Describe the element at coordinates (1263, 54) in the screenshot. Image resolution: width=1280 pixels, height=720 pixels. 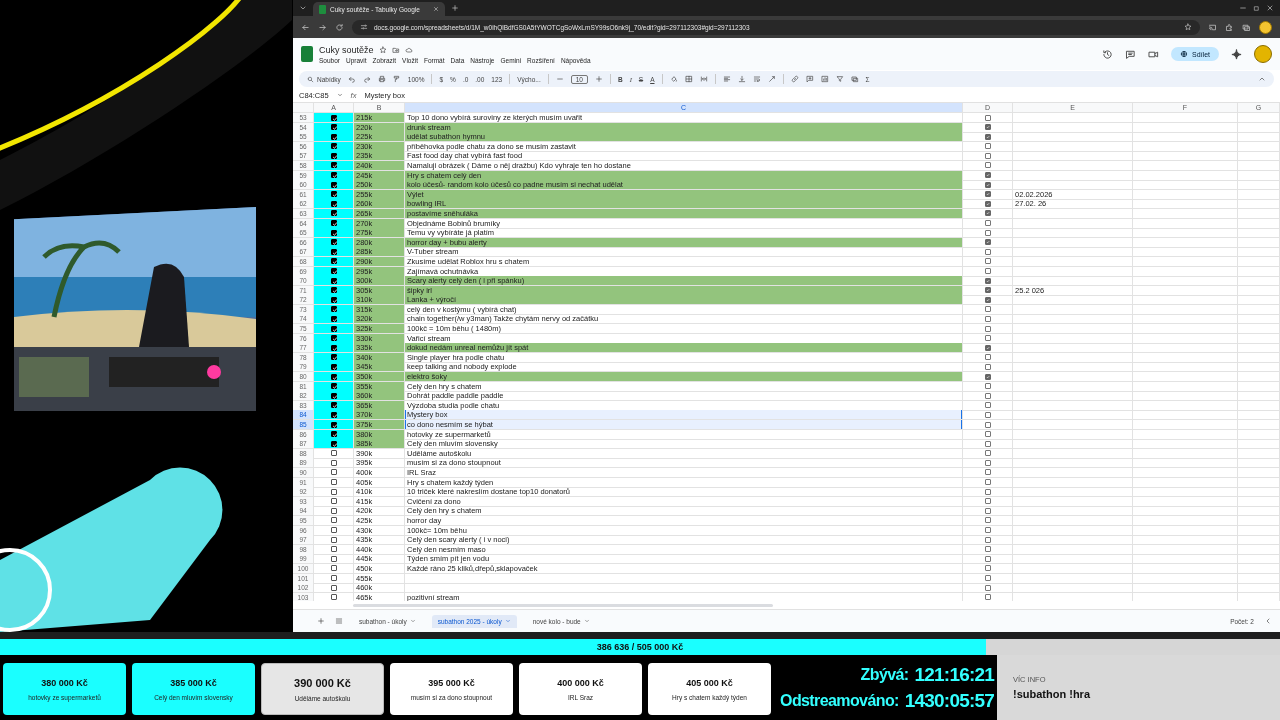
I see `profile-avatar` at that location.